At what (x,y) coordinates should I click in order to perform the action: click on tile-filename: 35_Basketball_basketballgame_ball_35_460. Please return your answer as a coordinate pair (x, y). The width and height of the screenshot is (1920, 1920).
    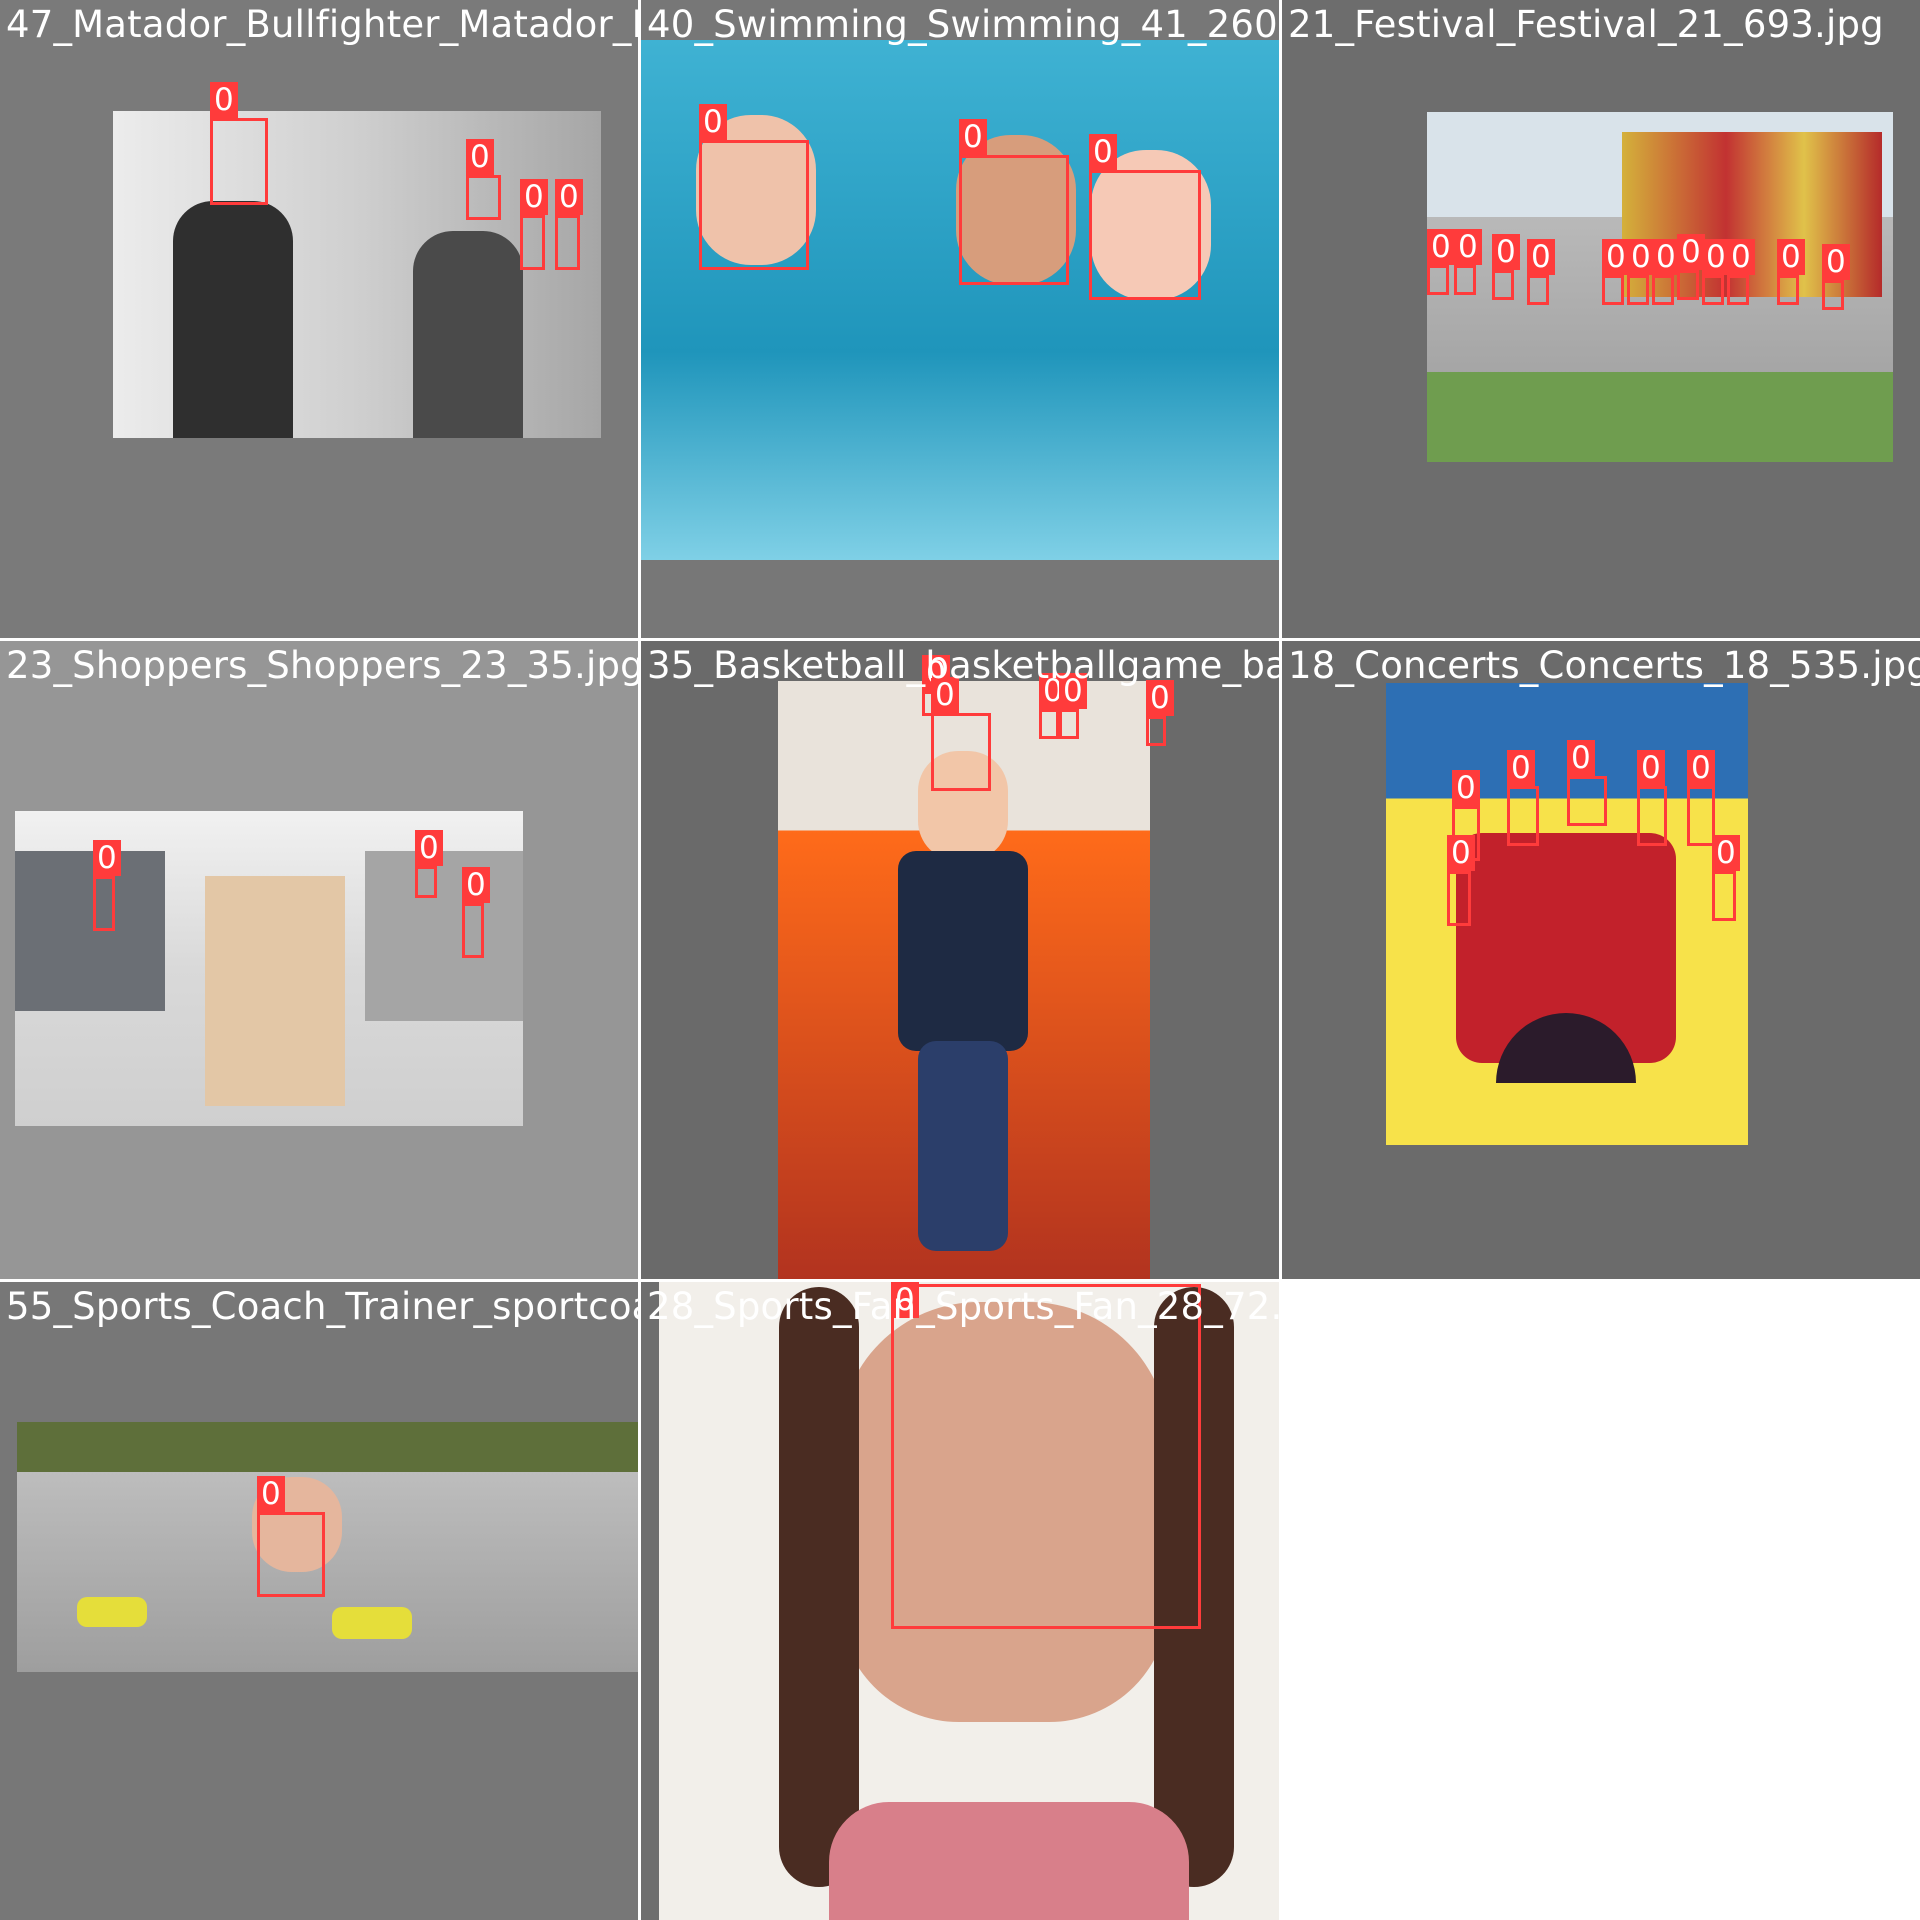
    Looking at the image, I should click on (963, 665).